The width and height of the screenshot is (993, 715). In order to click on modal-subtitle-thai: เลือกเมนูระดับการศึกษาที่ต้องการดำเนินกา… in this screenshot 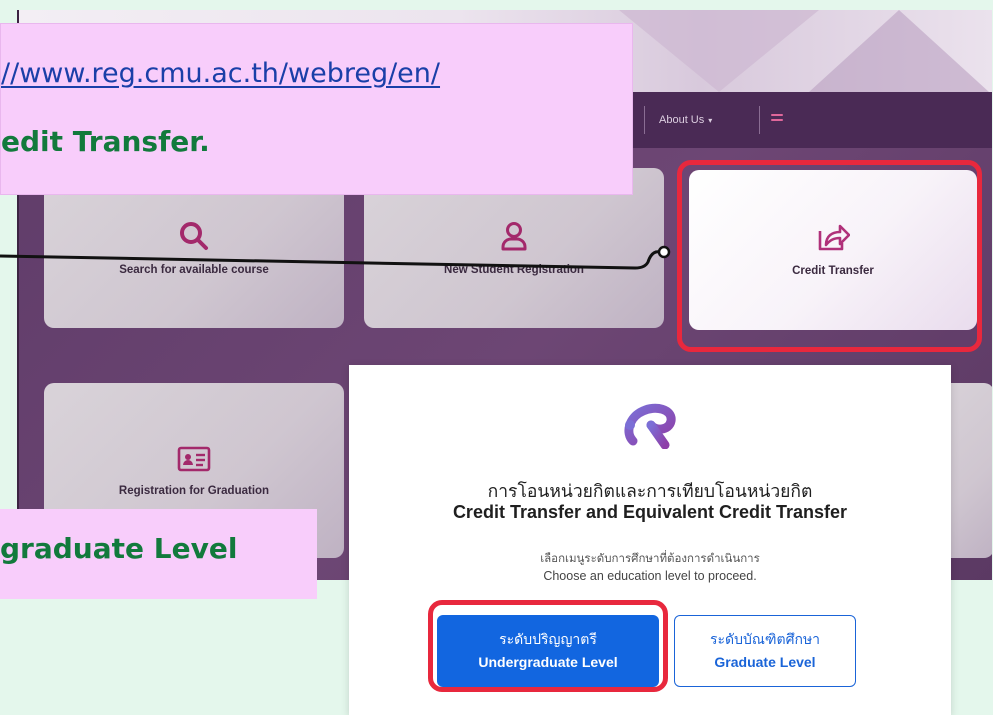, I will do `click(650, 558)`.